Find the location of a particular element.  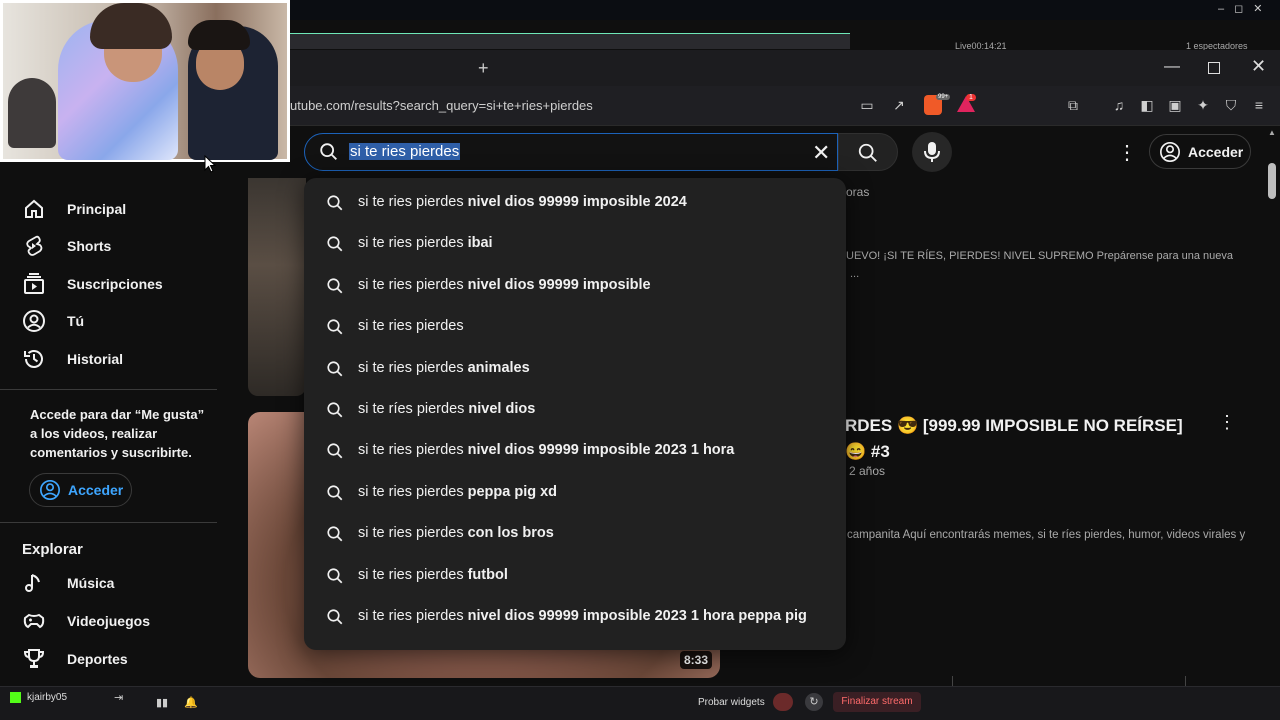

suggestion-item: si te ries pierdes con los bros is located at coordinates (575, 532).